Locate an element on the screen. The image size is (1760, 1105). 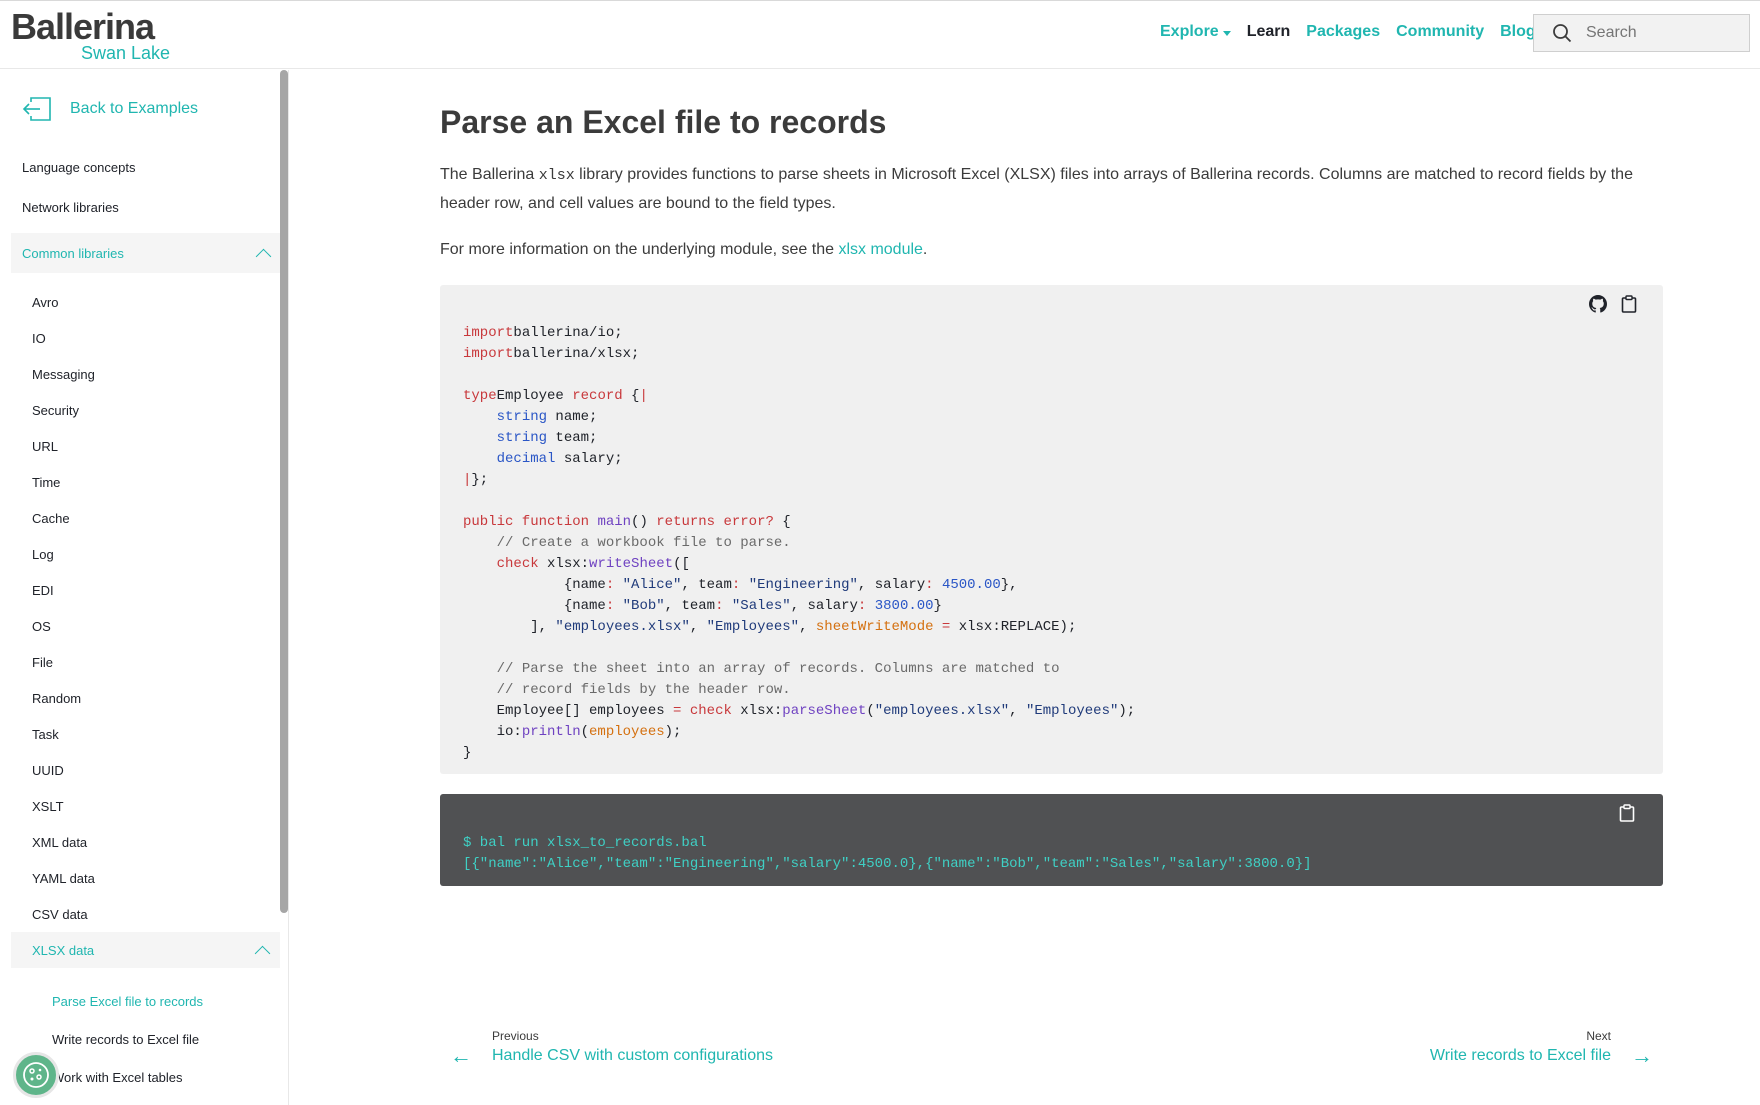
search-box is located at coordinates (1641, 33).